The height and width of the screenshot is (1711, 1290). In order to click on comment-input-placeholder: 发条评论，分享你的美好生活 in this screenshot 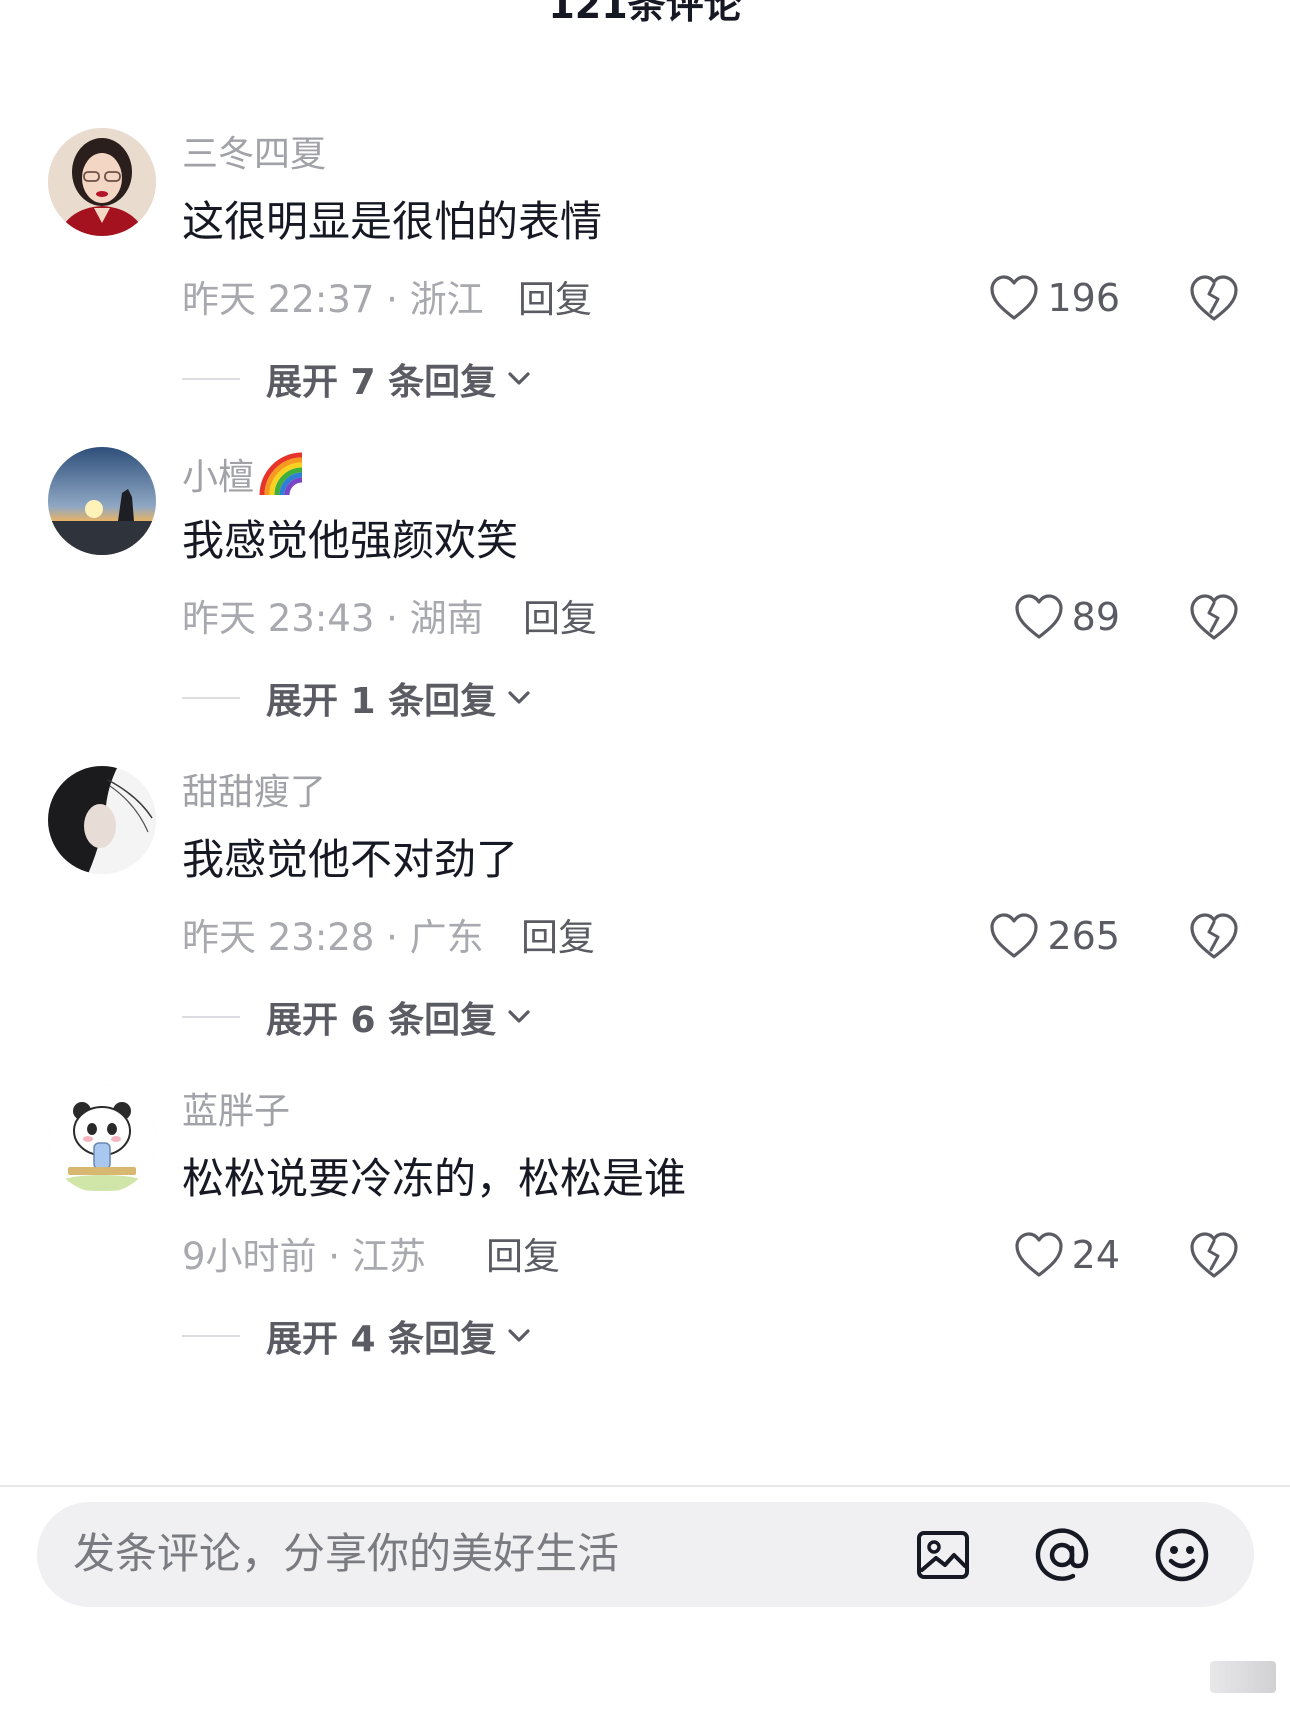, I will do `click(346, 1553)`.